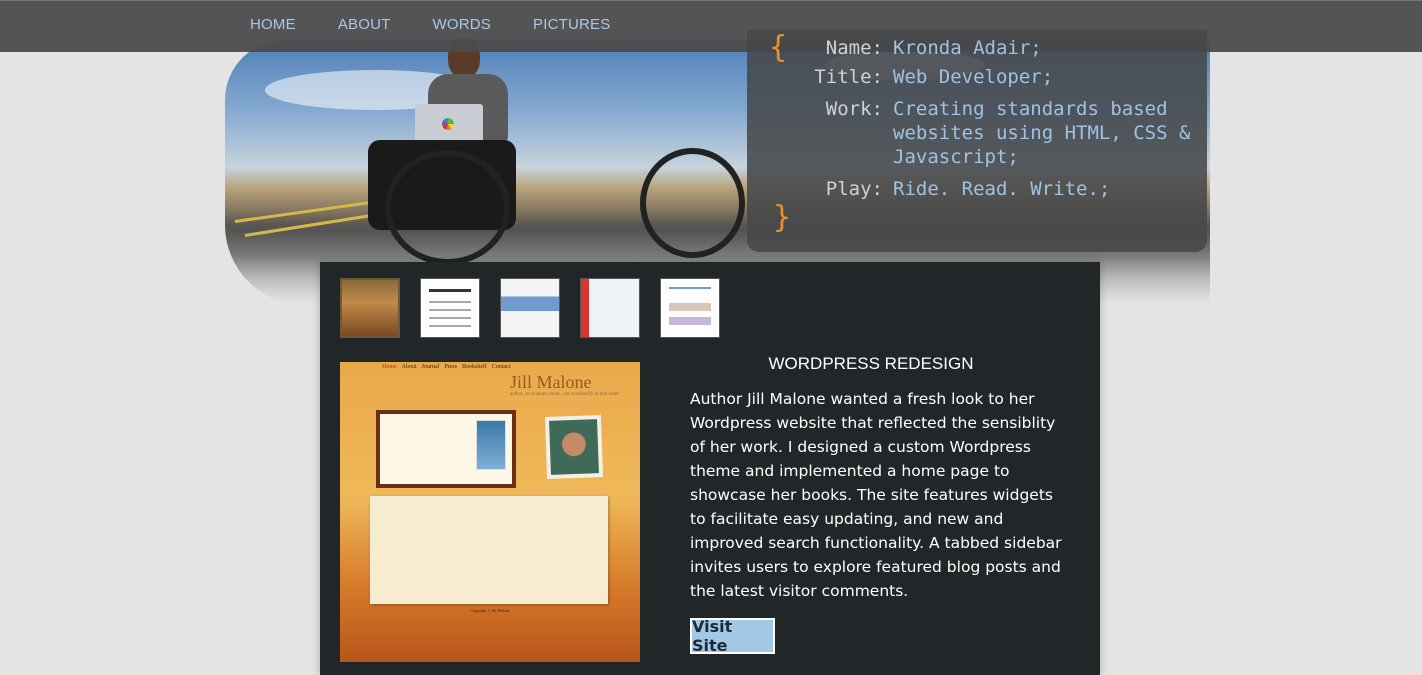  I want to click on screenshot-nav-item: Home, so click(389, 367).